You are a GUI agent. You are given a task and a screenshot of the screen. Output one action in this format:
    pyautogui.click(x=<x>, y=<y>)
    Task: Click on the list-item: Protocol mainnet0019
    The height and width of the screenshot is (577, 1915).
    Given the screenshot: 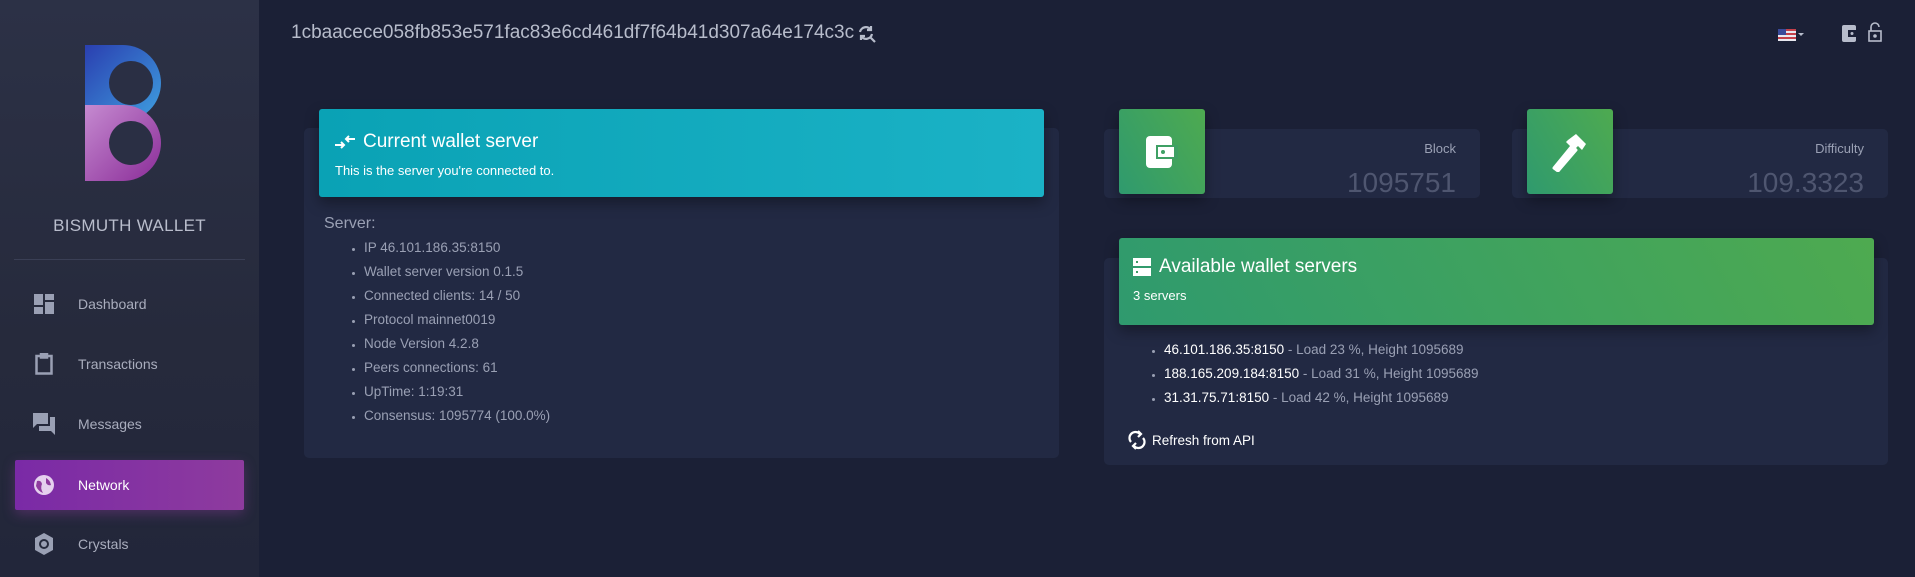 What is the action you would take?
    pyautogui.click(x=457, y=320)
    